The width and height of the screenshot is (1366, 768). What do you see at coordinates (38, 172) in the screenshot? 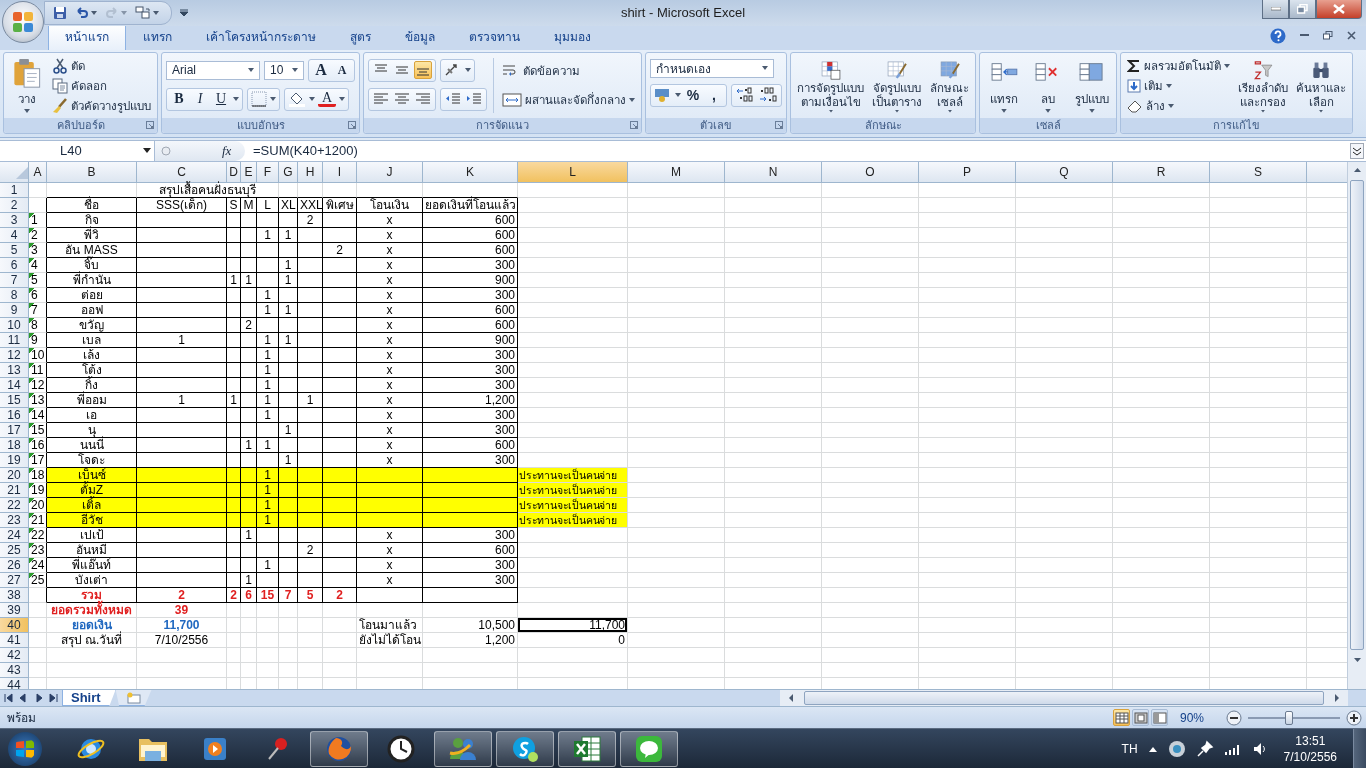
I see `column-header: A` at bounding box center [38, 172].